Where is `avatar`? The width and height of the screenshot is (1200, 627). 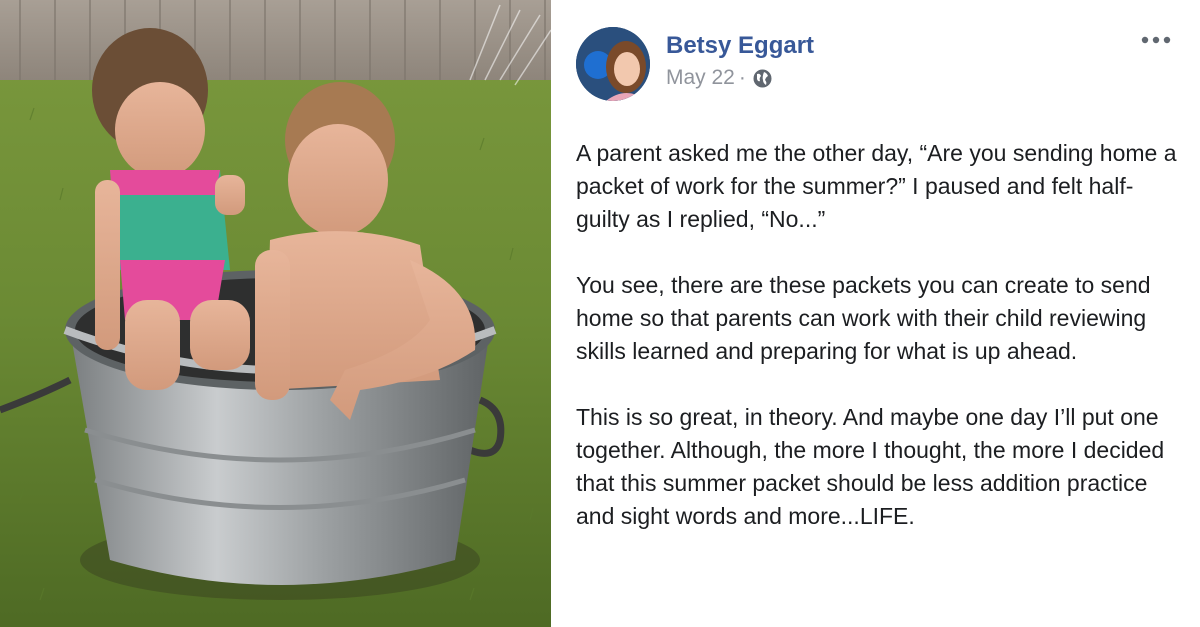 avatar is located at coordinates (613, 64).